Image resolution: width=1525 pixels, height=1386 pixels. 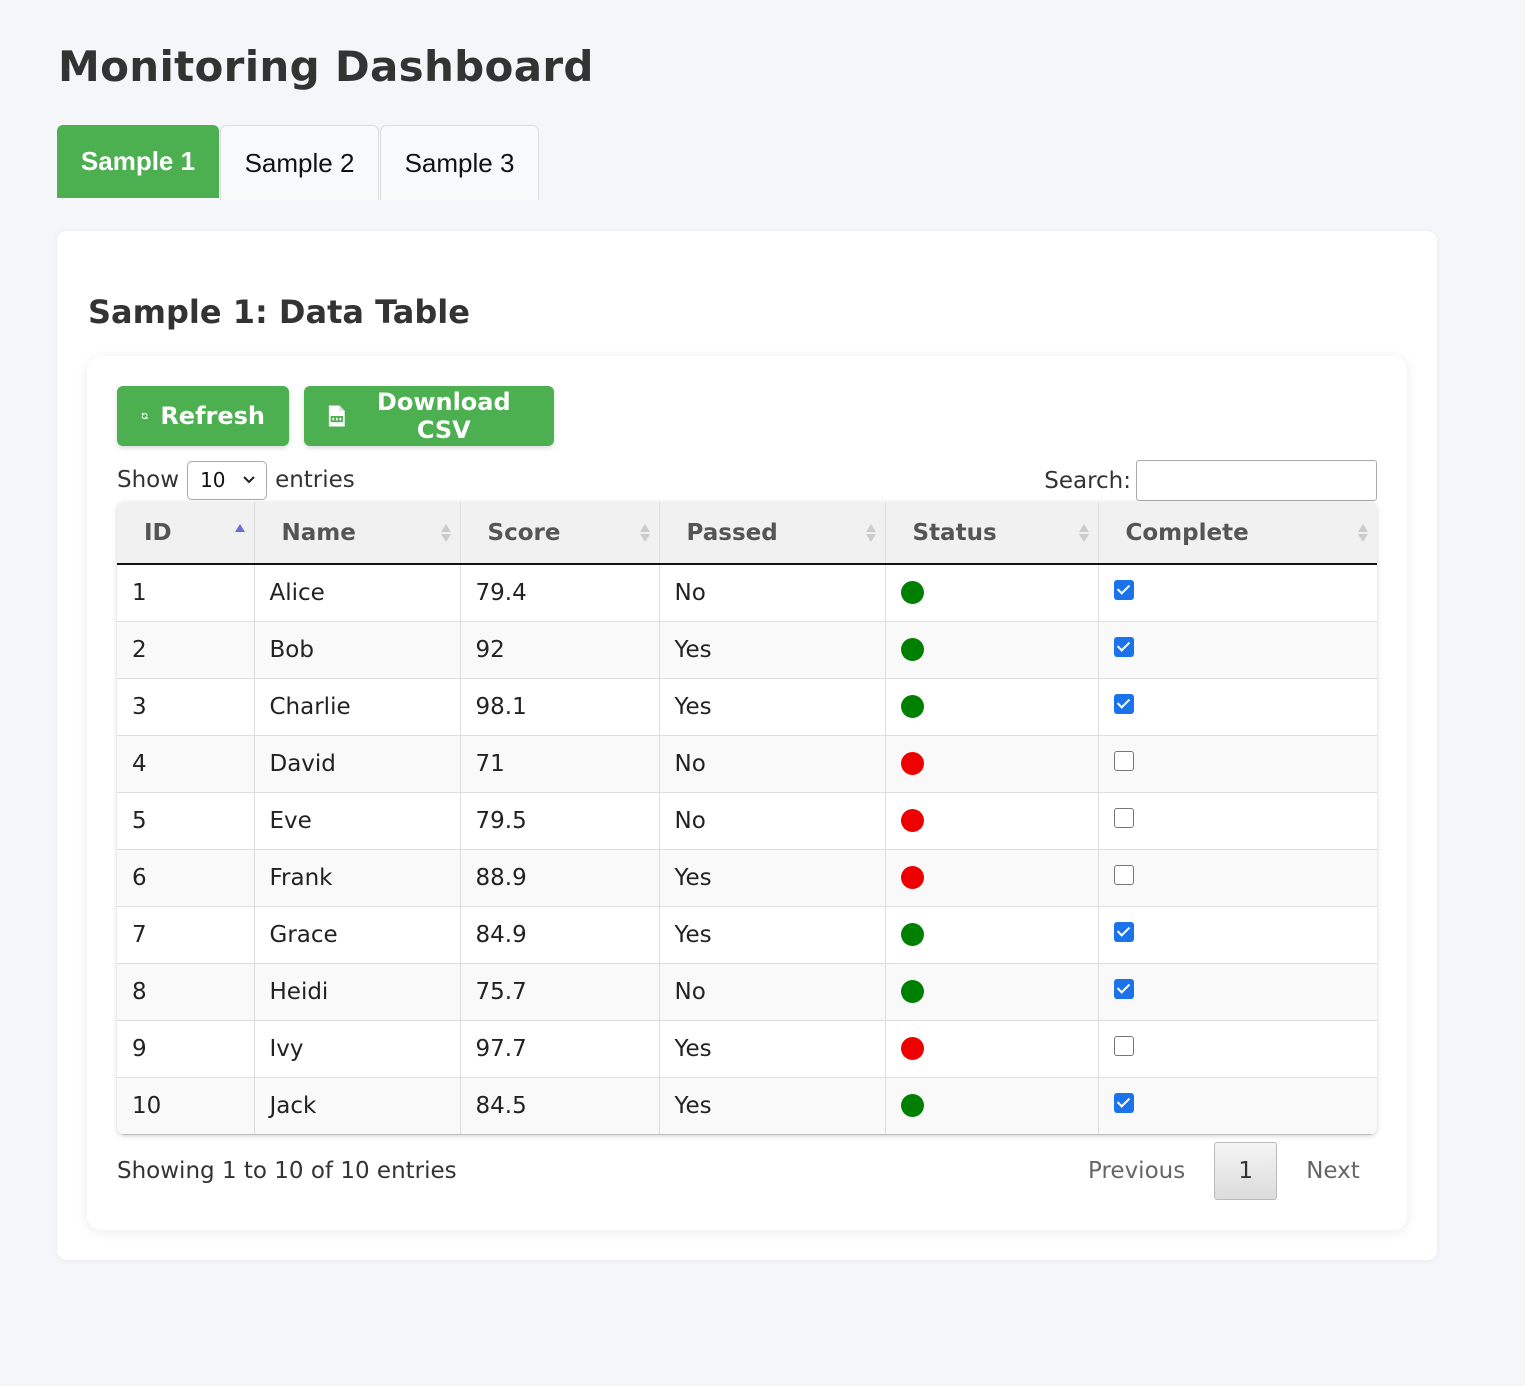 I want to click on cell-name: Charlie, so click(x=357, y=707).